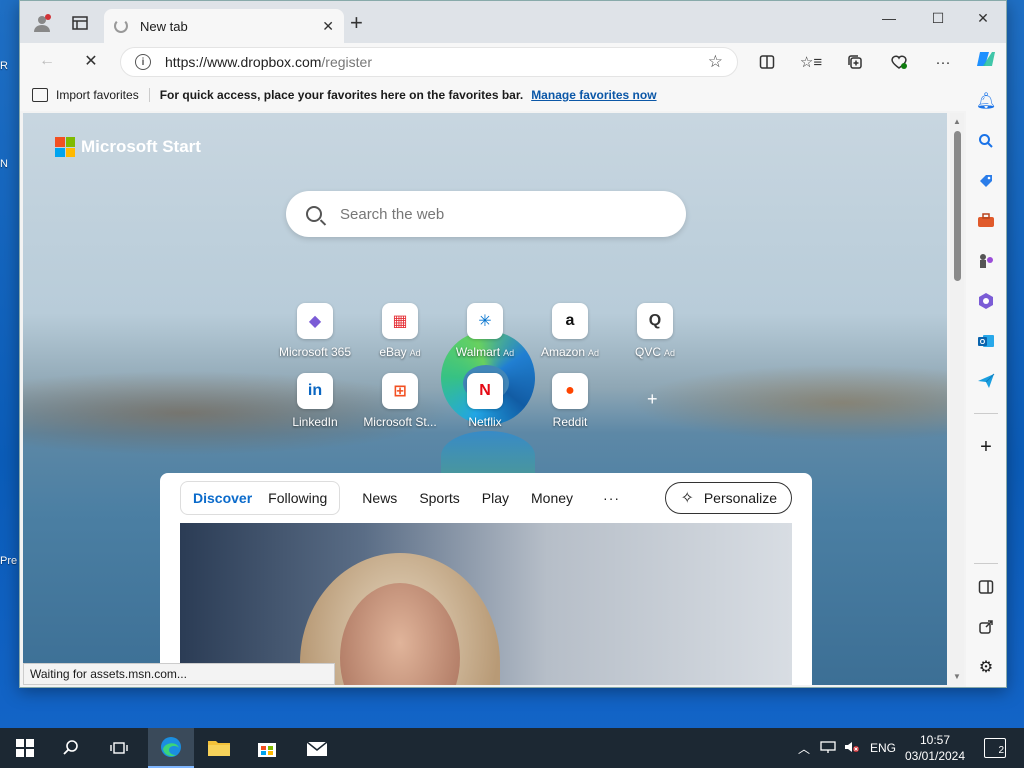 This screenshot has width=1024, height=768. What do you see at coordinates (80, 23) in the screenshot?
I see `tab-actions-icon` at bounding box center [80, 23].